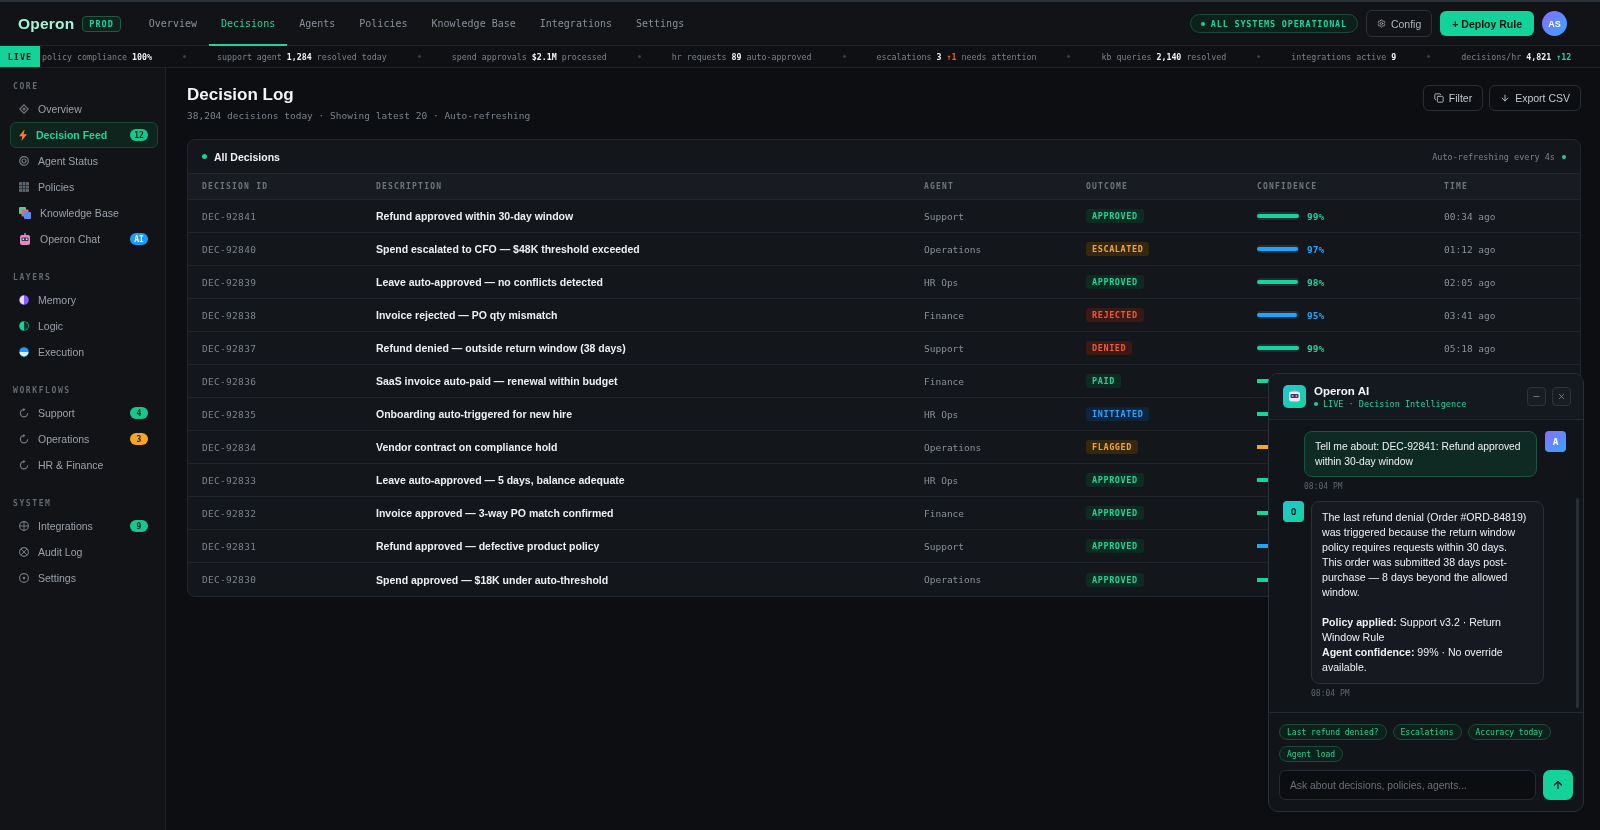 The width and height of the screenshot is (1600, 830). Describe the element at coordinates (84, 213) in the screenshot. I see `nav-item: Knowledge Base` at that location.